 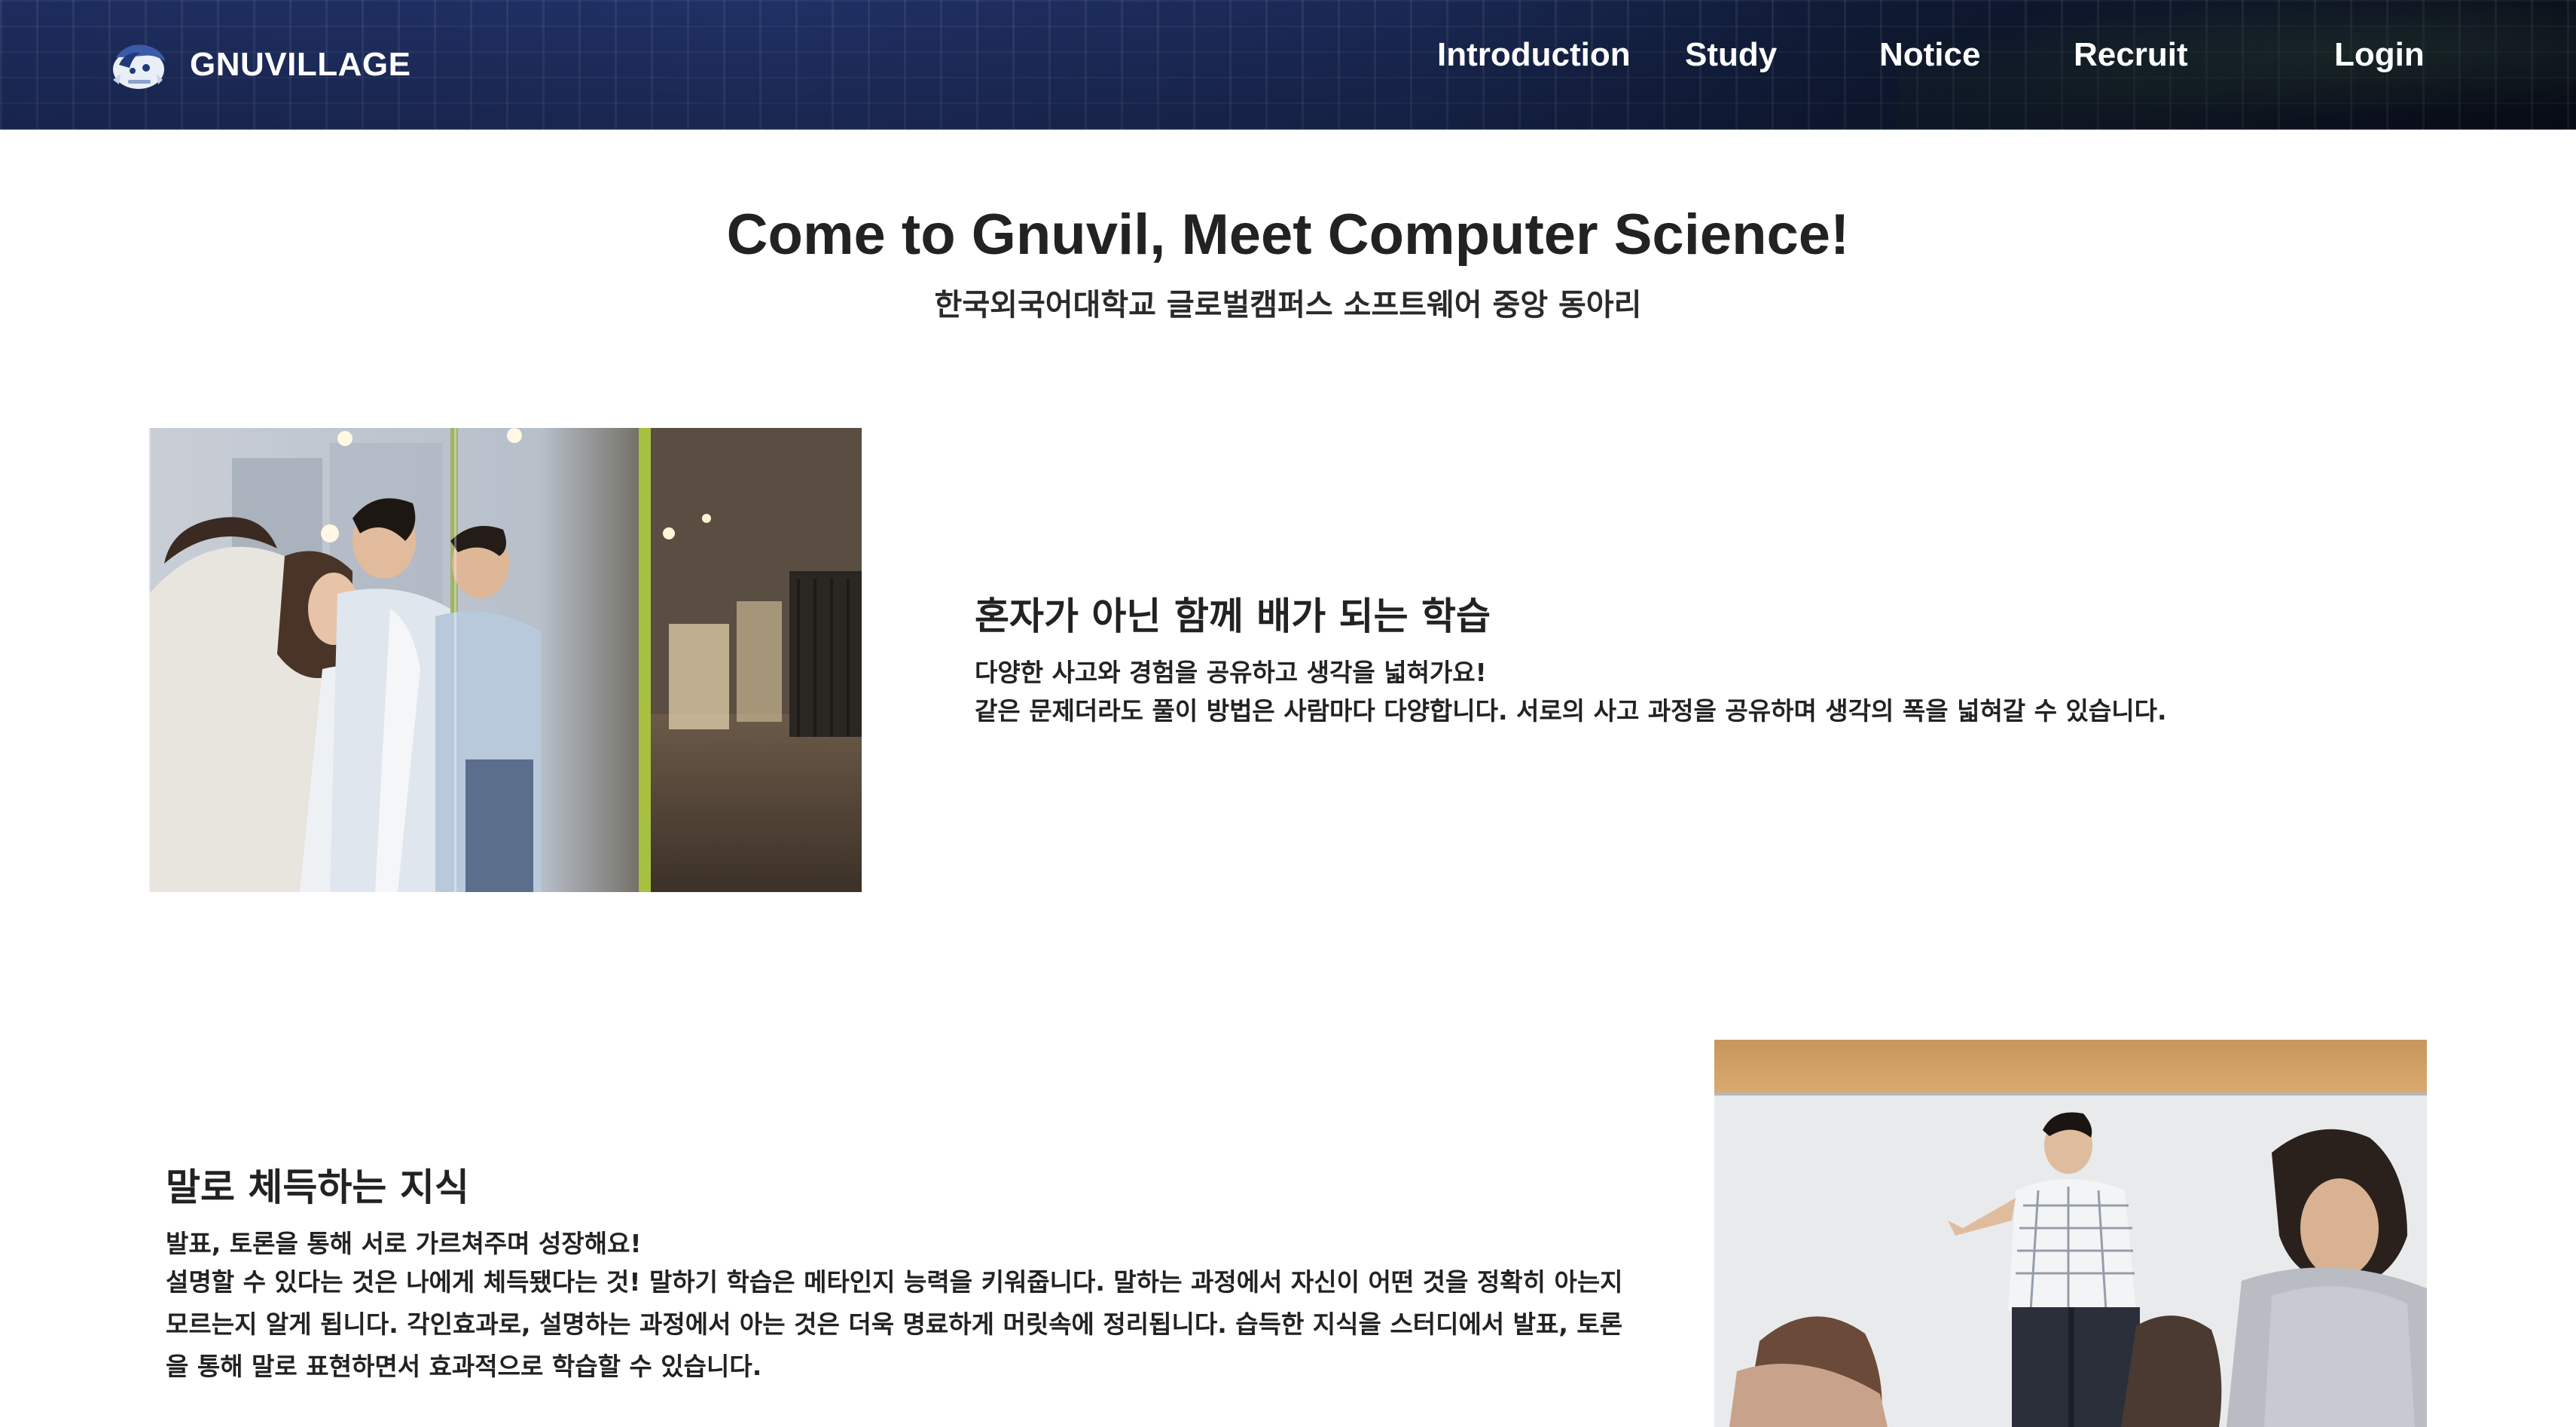 What do you see at coordinates (1534, 55) in the screenshot?
I see `nav-introduction: Introduction` at bounding box center [1534, 55].